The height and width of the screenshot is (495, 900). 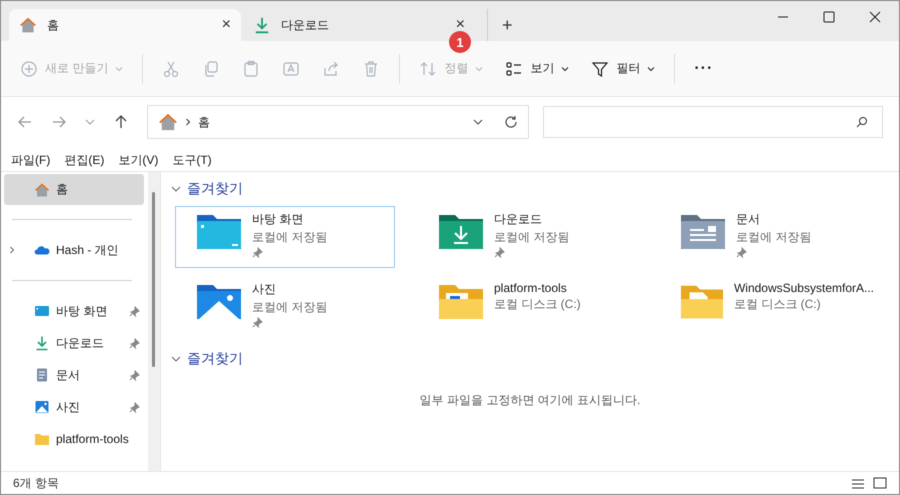 What do you see at coordinates (880, 483) in the screenshot?
I see `tiles-view-icon` at bounding box center [880, 483].